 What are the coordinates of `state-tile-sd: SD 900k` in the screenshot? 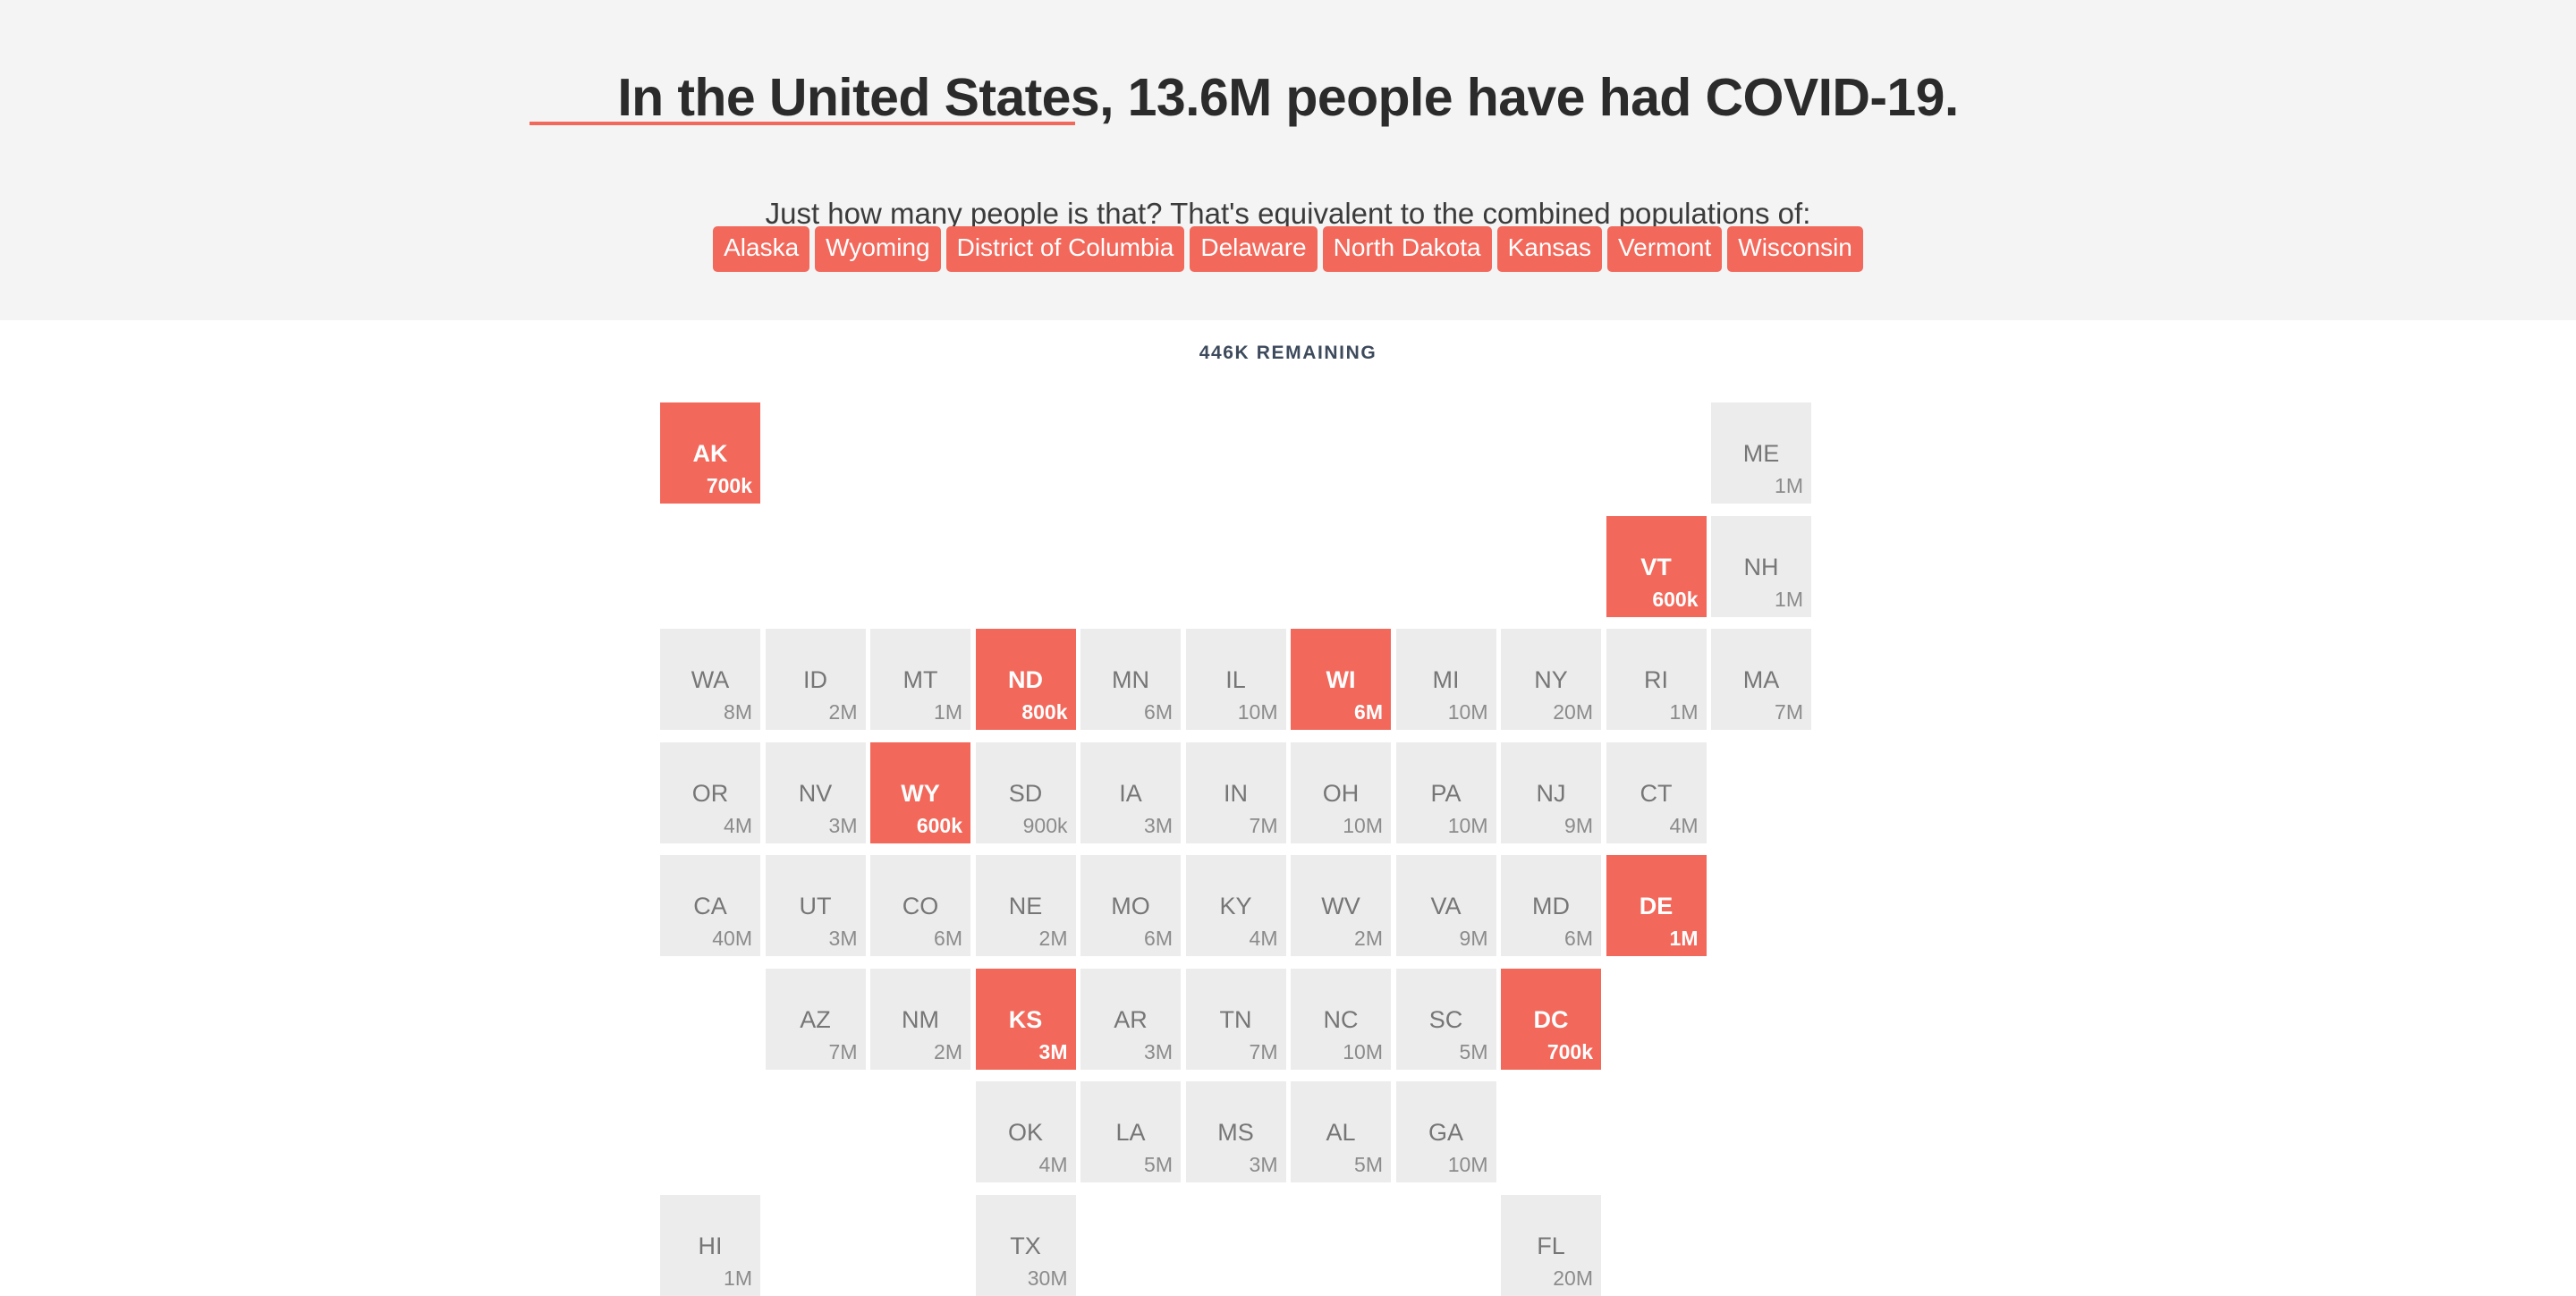 It's located at (1025, 792).